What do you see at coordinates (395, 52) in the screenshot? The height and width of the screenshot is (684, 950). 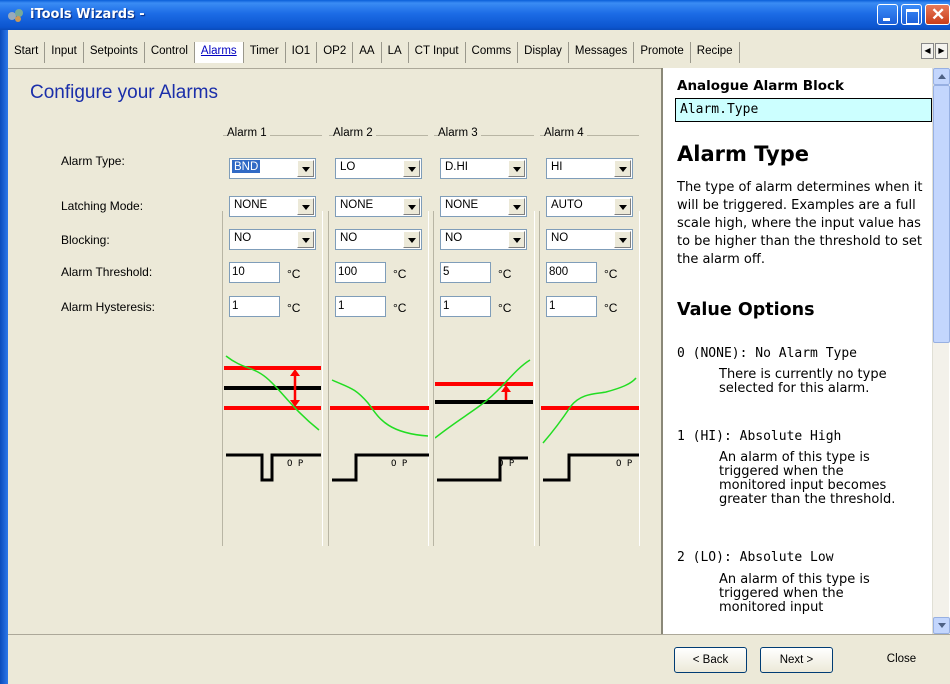 I see `tab-la: LA` at bounding box center [395, 52].